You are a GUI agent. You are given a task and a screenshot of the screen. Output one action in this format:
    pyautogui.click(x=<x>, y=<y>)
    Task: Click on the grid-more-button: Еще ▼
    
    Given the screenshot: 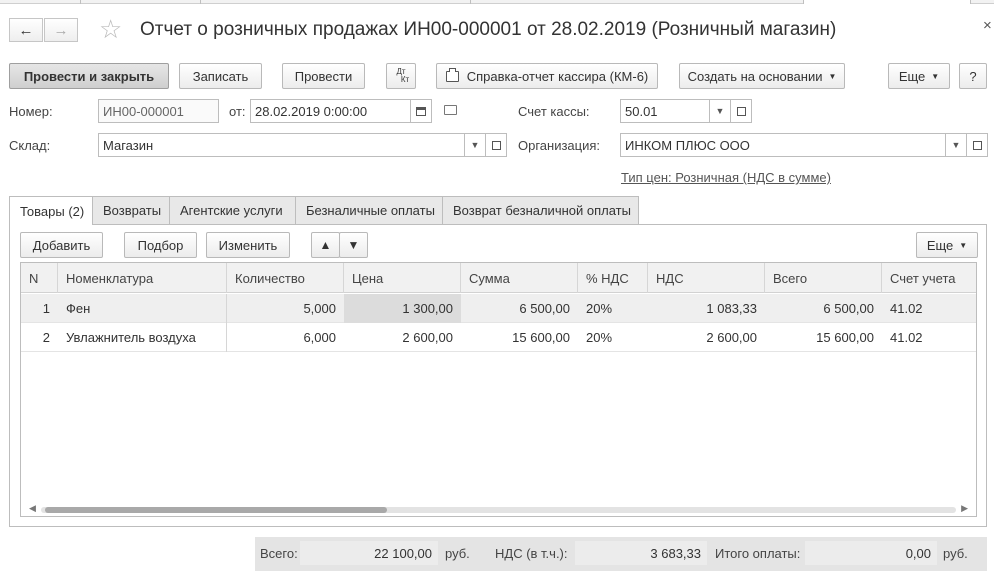 What is the action you would take?
    pyautogui.click(x=947, y=245)
    